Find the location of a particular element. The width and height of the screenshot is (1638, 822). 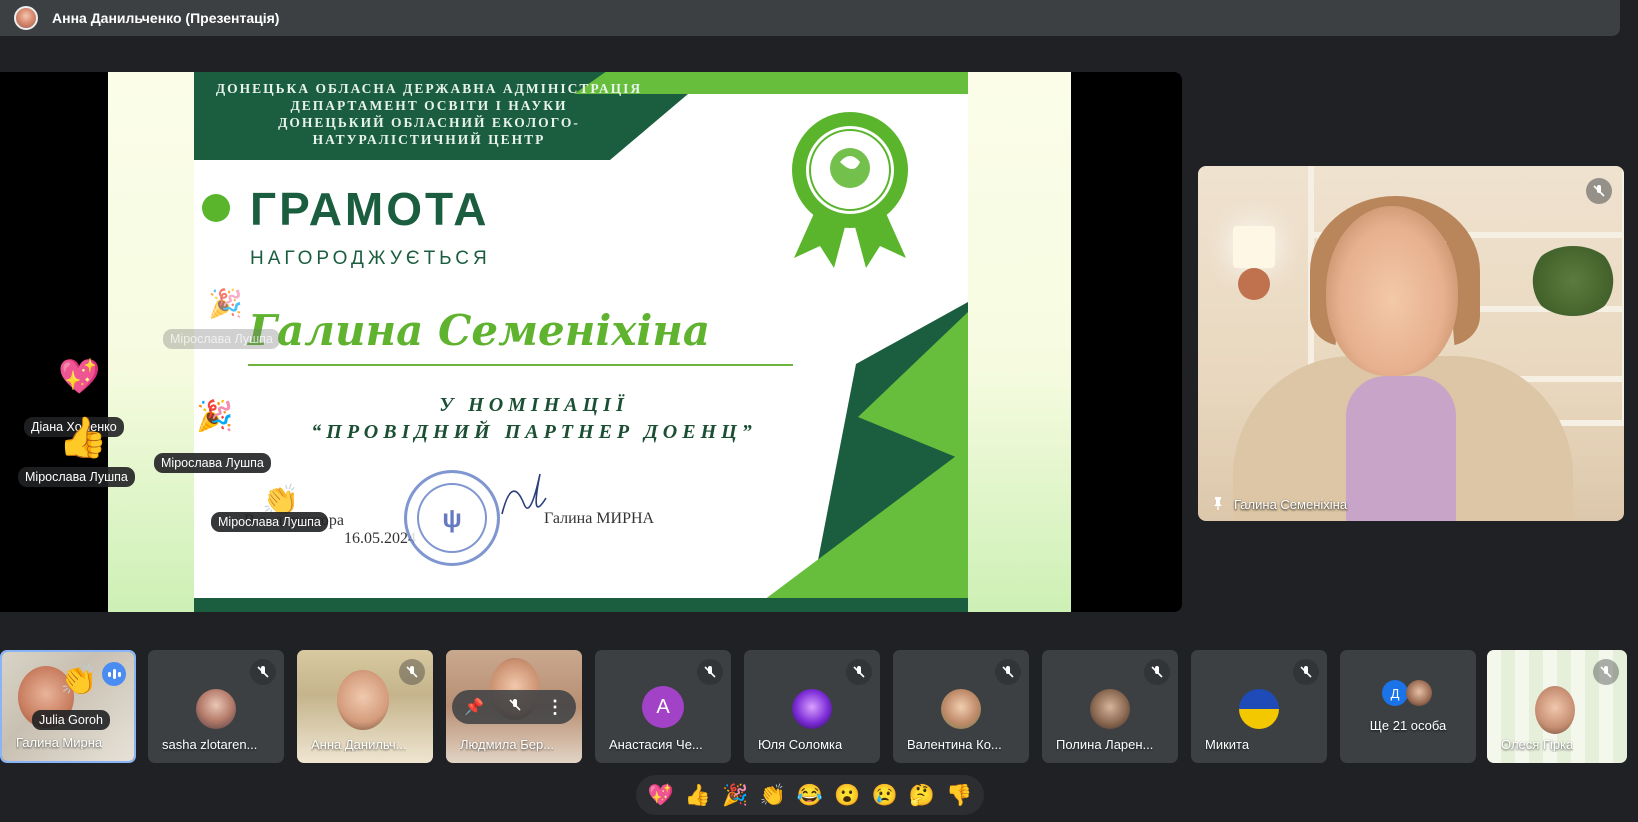

presentation-title: Анна Данильченко (Презентація) is located at coordinates (166, 18).